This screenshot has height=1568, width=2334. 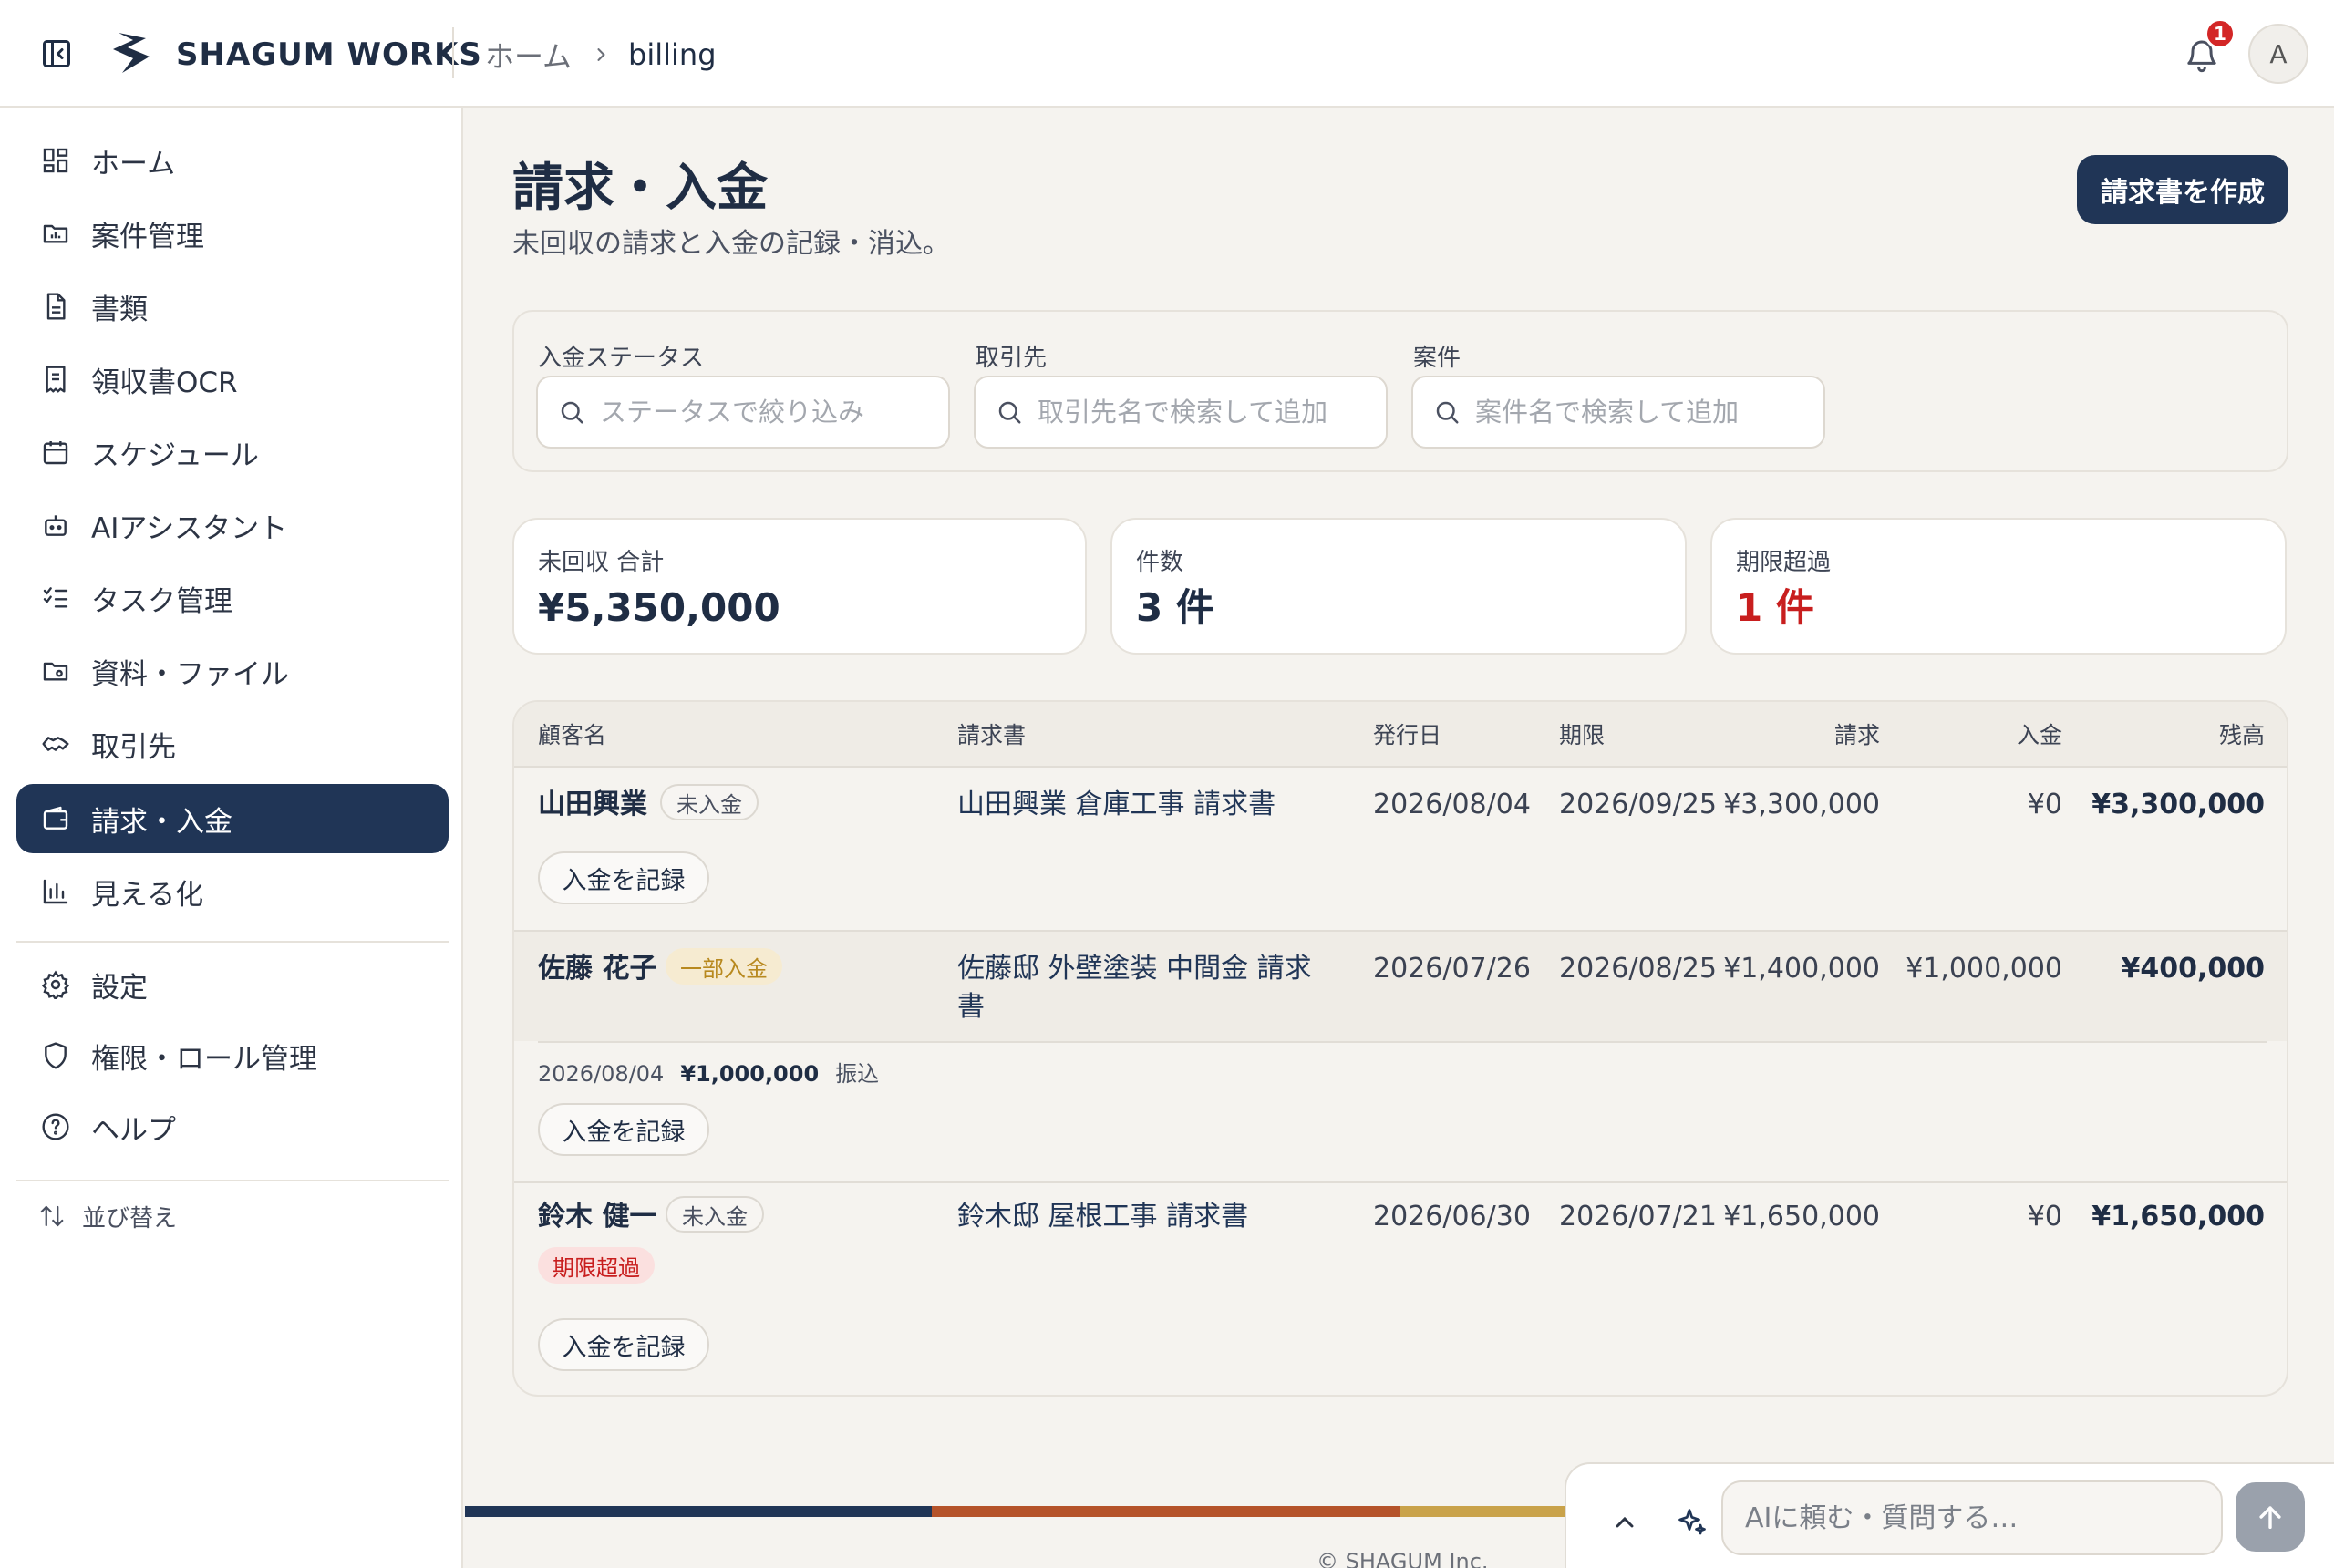 I want to click on chevron-up-icon, so click(x=1624, y=1522).